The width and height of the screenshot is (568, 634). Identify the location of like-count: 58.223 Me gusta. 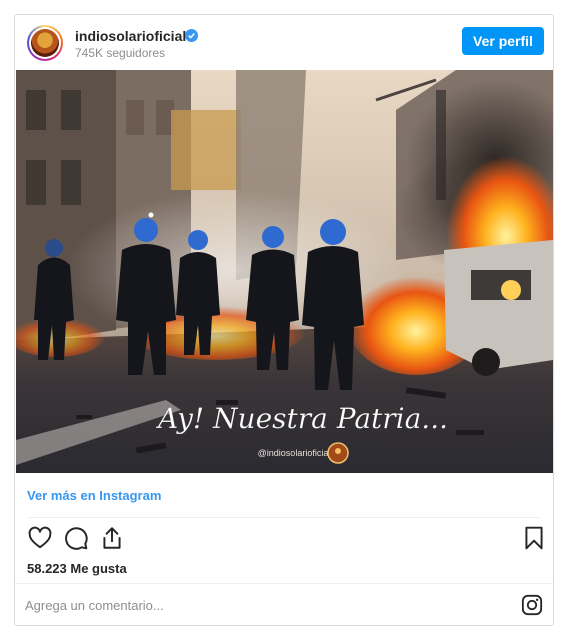
(77, 568).